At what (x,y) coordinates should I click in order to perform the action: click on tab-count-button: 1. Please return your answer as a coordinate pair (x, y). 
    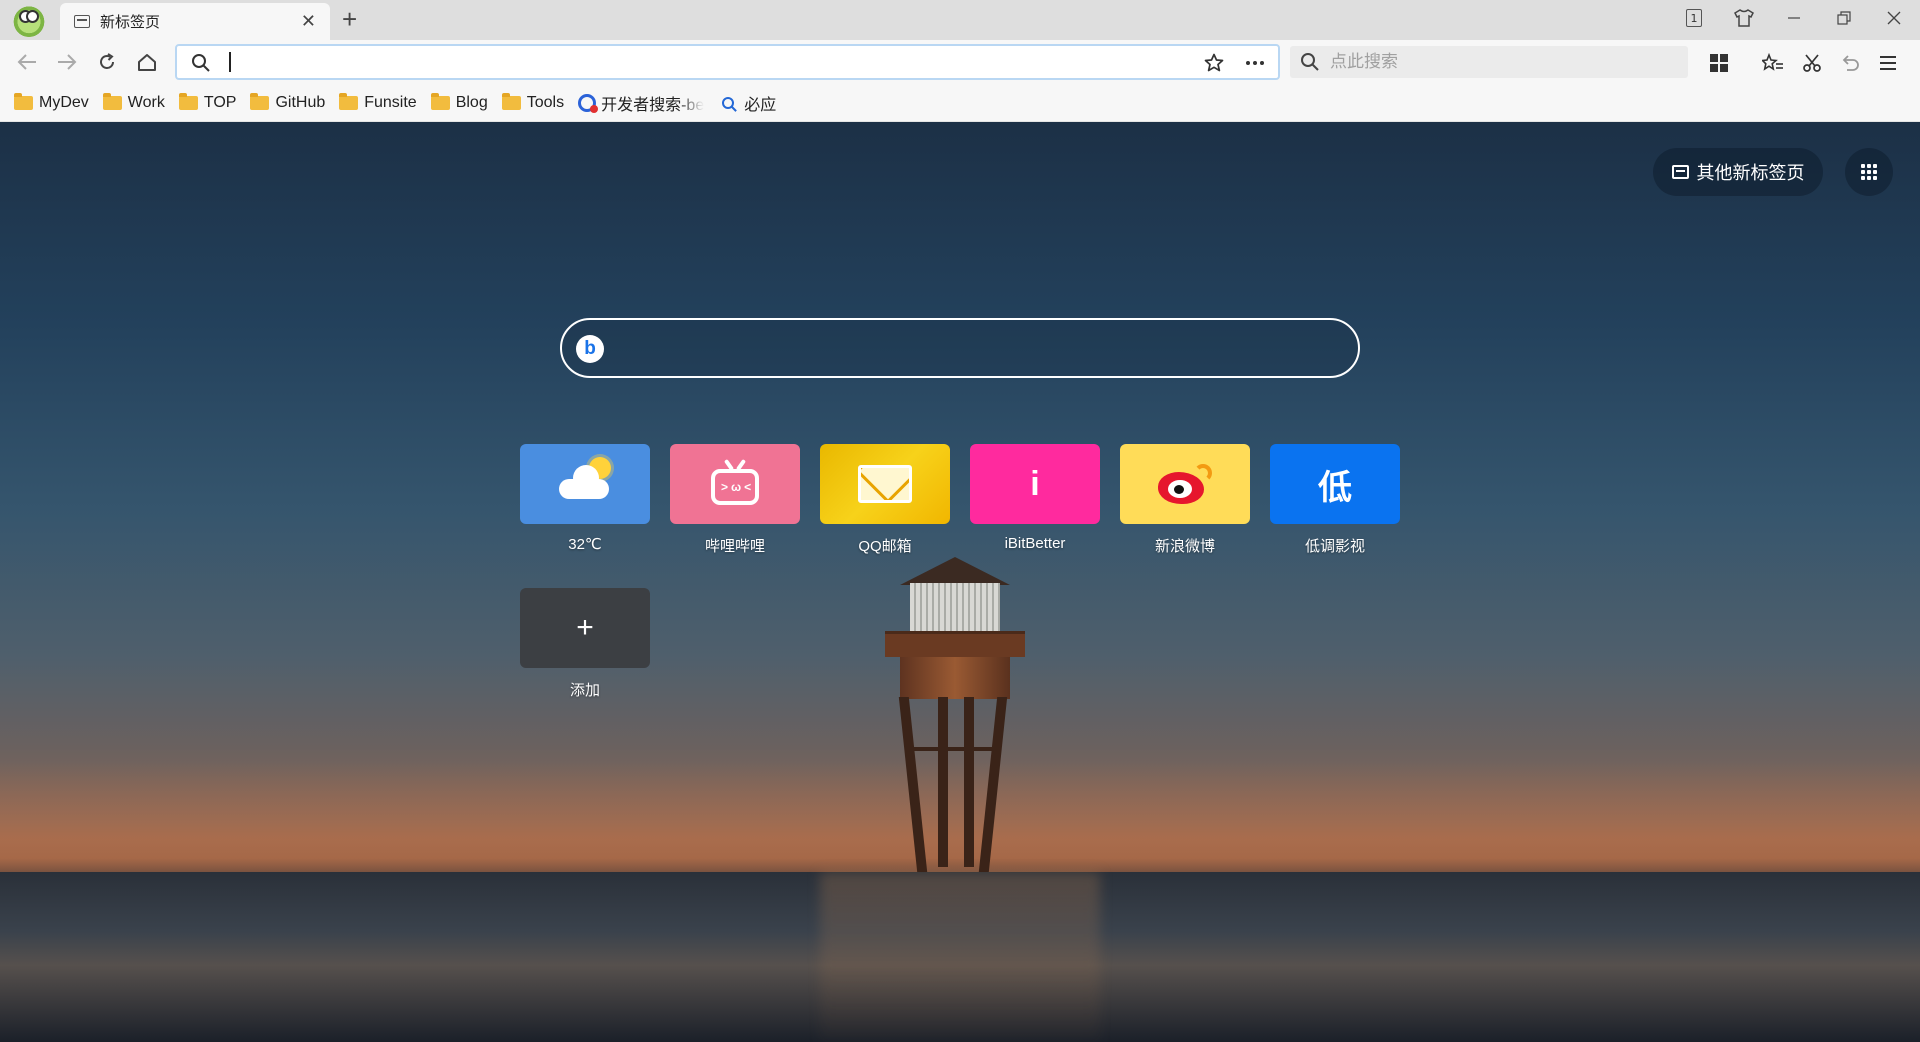
    Looking at the image, I should click on (1694, 18).